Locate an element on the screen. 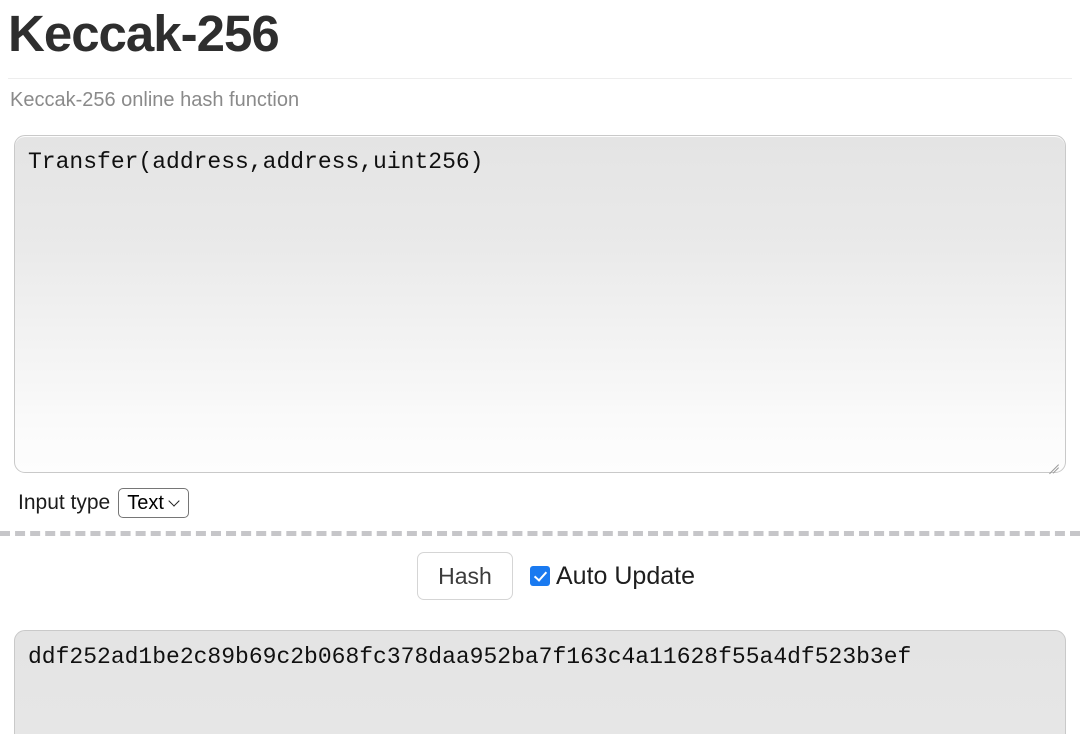 The height and width of the screenshot is (734, 1080). actions-row: Hash Auto Update is located at coordinates (556, 576).